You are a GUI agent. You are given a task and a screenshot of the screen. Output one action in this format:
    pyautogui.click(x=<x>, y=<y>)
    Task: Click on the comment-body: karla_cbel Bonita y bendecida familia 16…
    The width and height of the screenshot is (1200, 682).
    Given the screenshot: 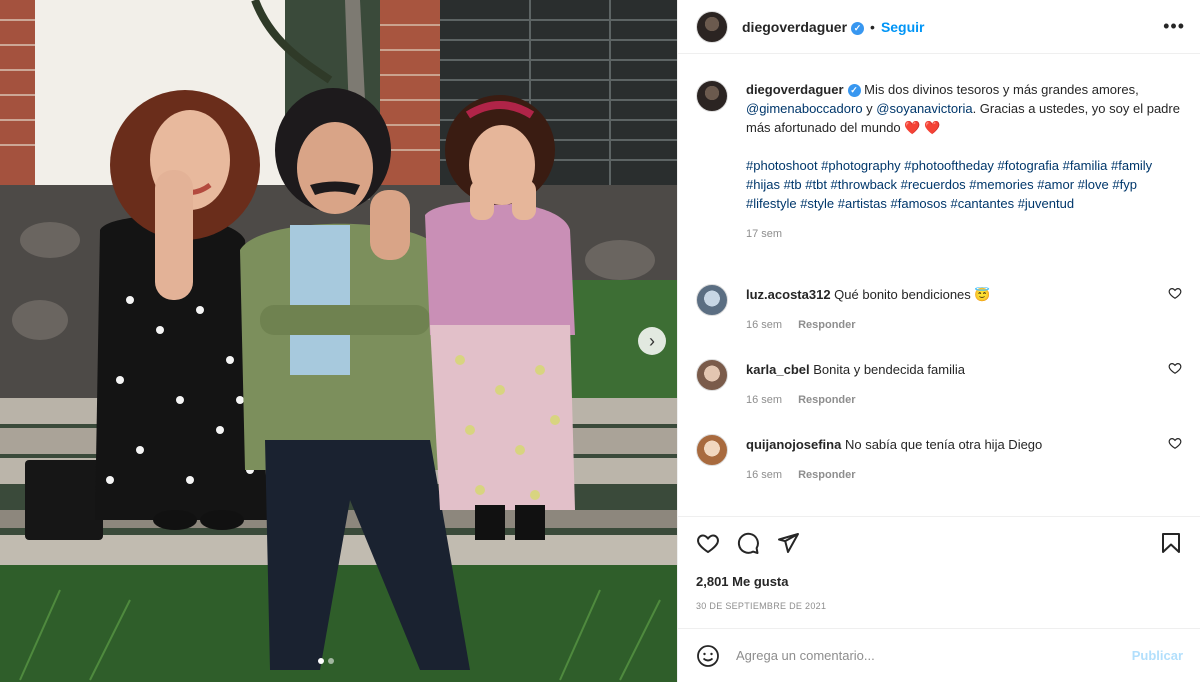 What is the action you would take?
    pyautogui.click(x=966, y=385)
    